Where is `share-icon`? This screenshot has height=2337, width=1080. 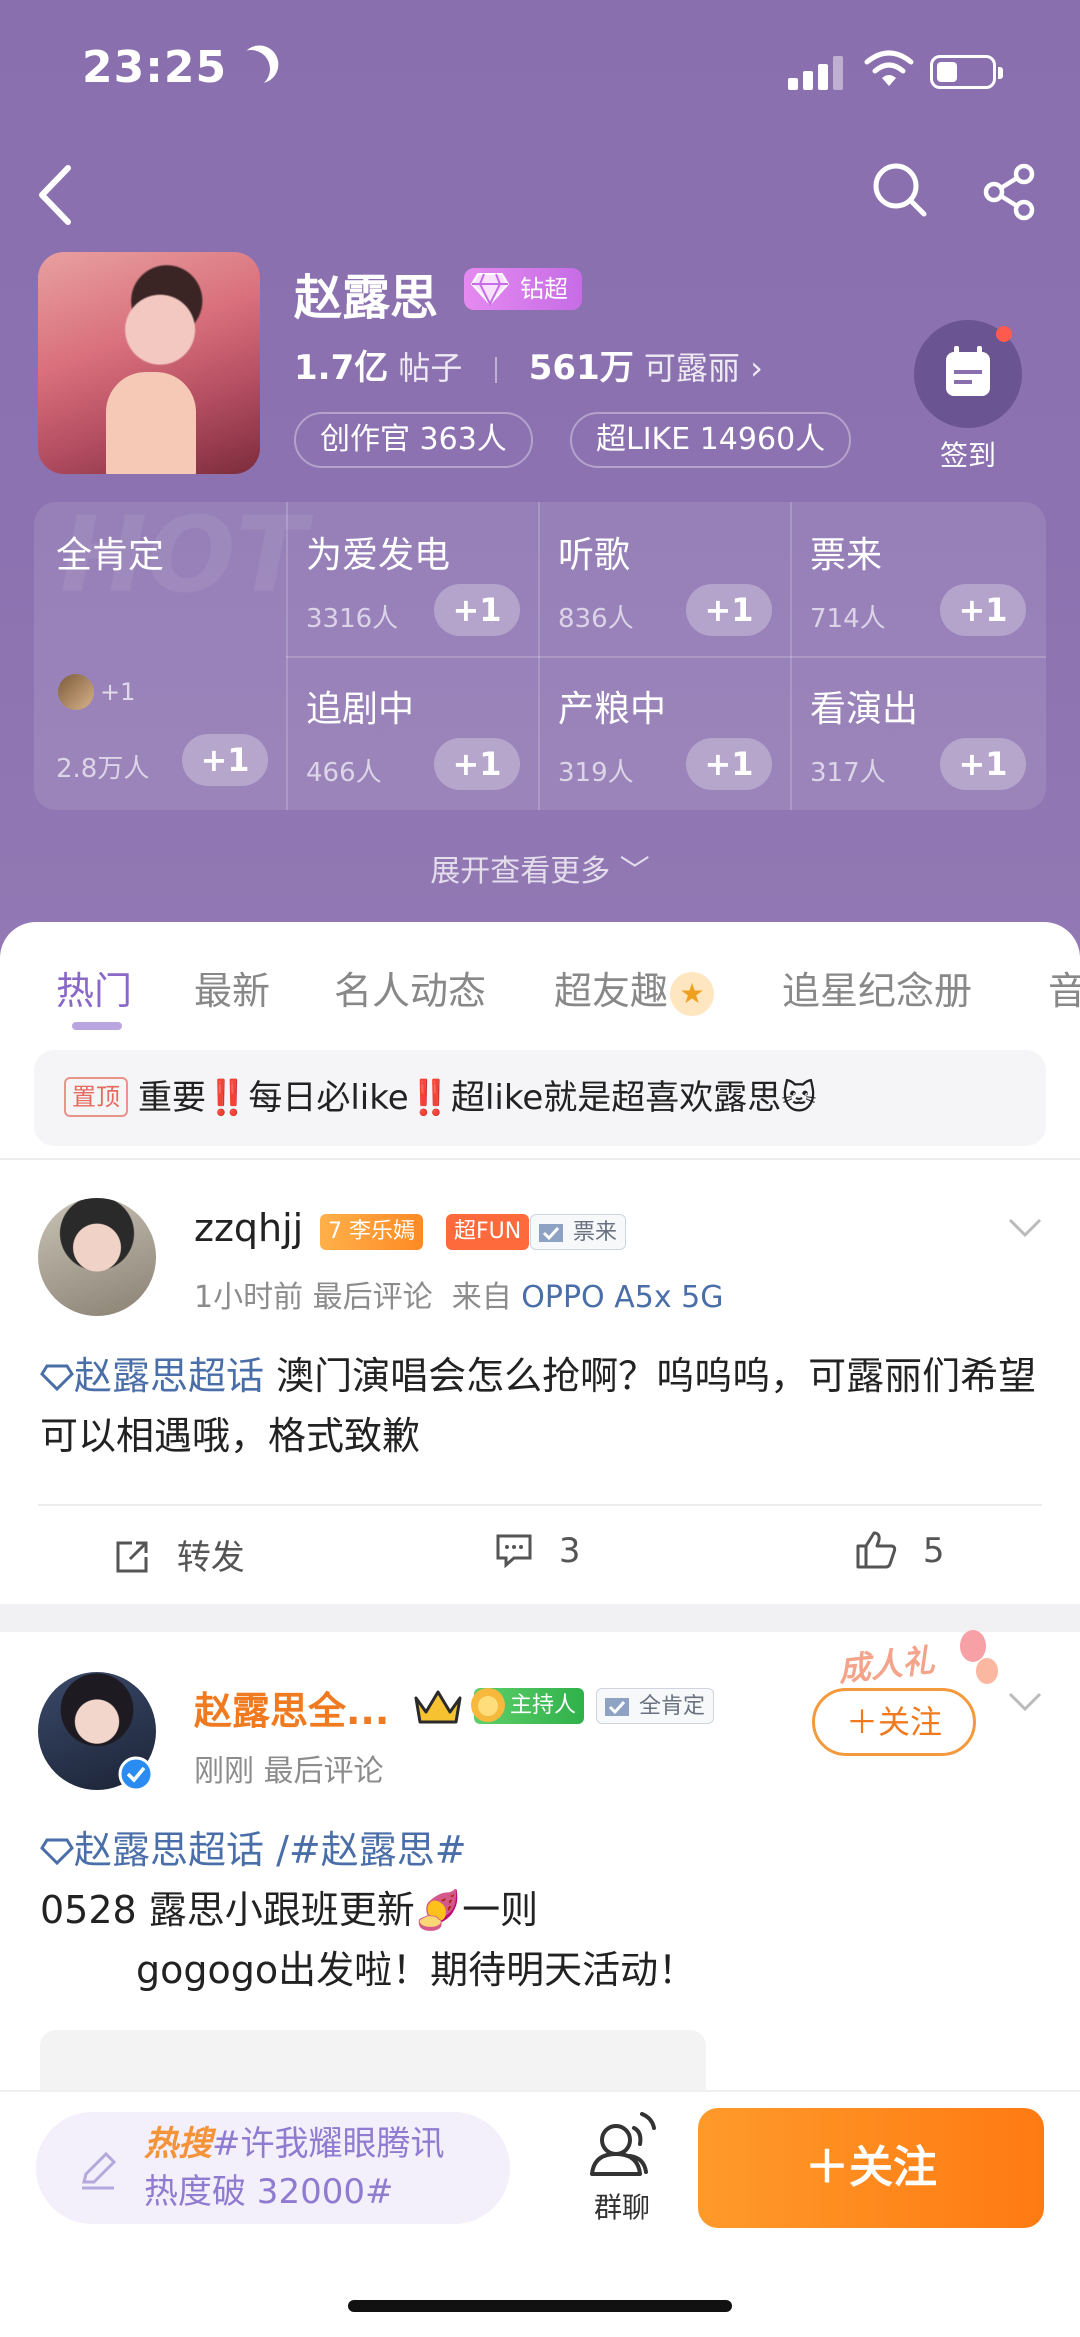
share-icon is located at coordinates (1010, 192).